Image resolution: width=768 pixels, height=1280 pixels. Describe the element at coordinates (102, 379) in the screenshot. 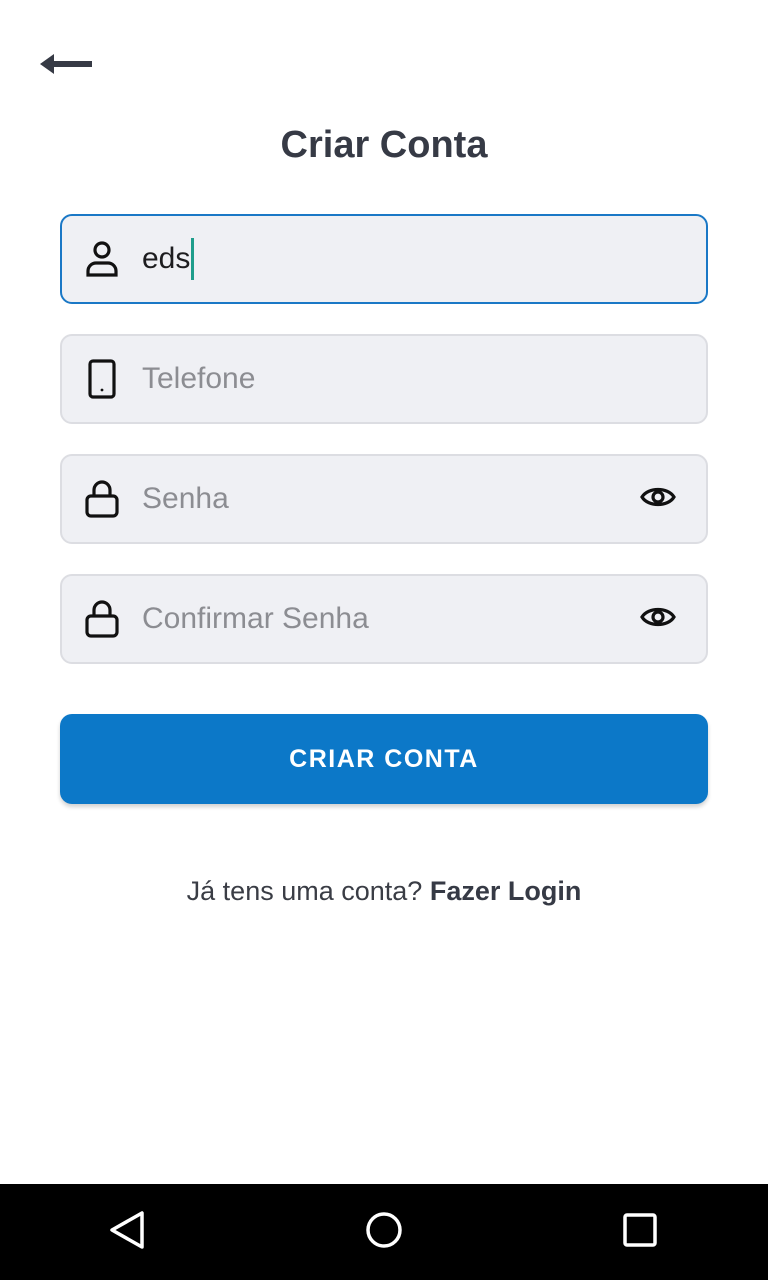

I see `smartphone-icon` at that location.